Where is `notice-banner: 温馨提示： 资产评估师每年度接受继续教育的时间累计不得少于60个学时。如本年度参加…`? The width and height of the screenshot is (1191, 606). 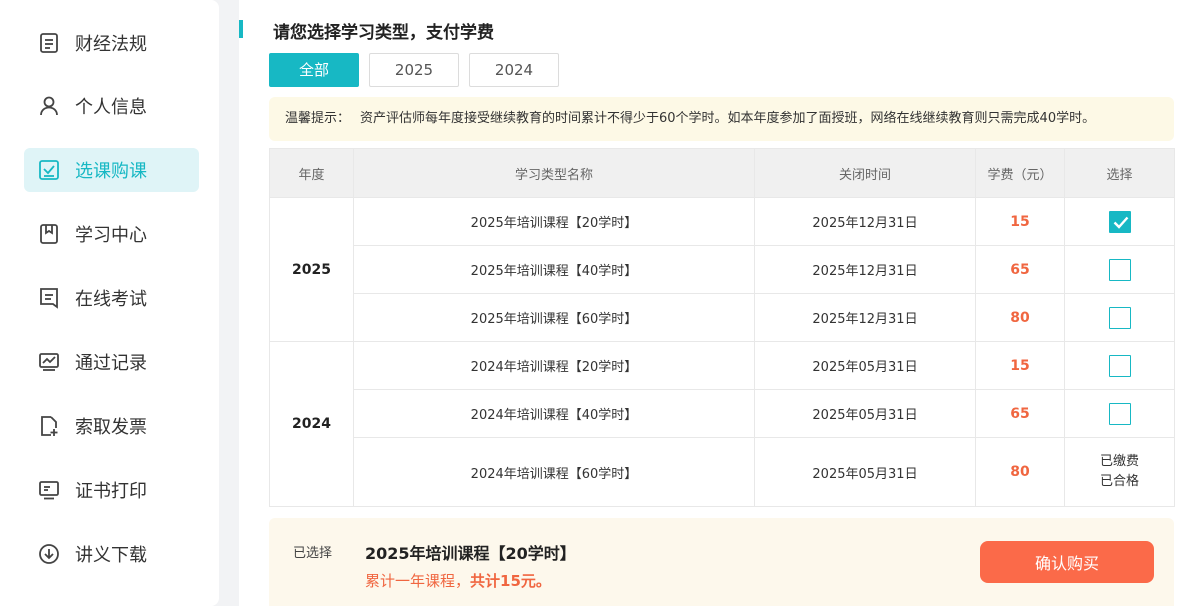 notice-banner: 温馨提示： 资产评估师每年度接受继续教育的时间累计不得少于60个学时。如本年度参加… is located at coordinates (721, 119).